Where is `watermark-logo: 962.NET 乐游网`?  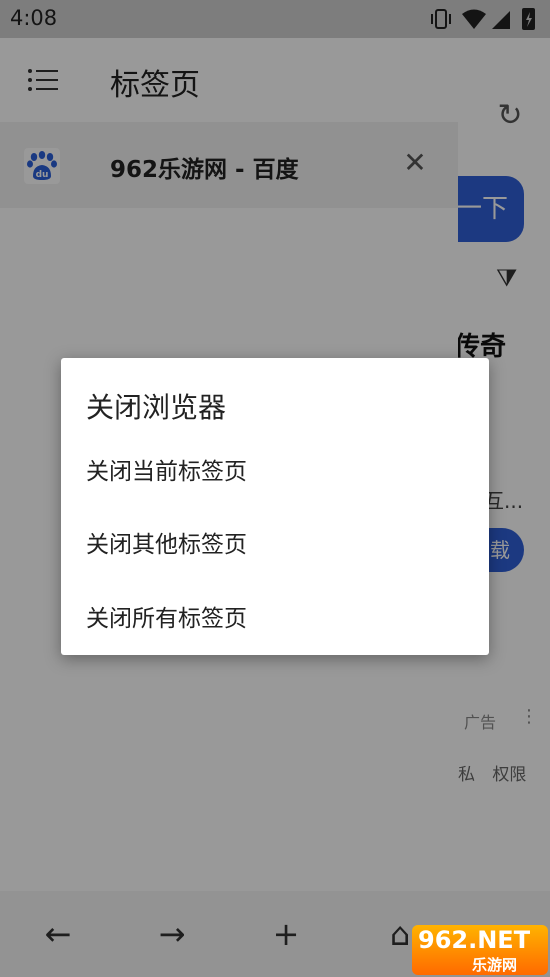
watermark-logo: 962.NET 乐游网 is located at coordinates (480, 950).